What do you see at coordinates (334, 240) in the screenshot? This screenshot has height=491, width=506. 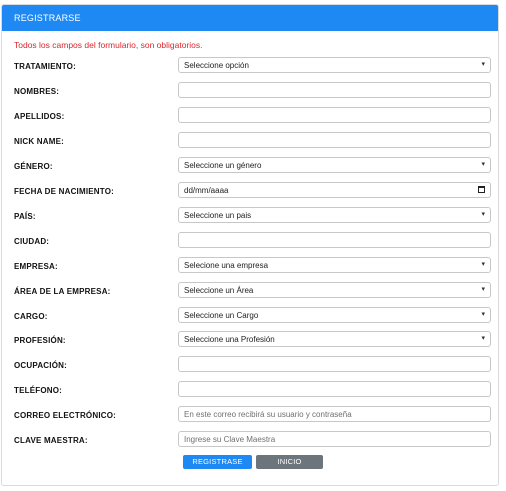 I see `input-ciudad` at bounding box center [334, 240].